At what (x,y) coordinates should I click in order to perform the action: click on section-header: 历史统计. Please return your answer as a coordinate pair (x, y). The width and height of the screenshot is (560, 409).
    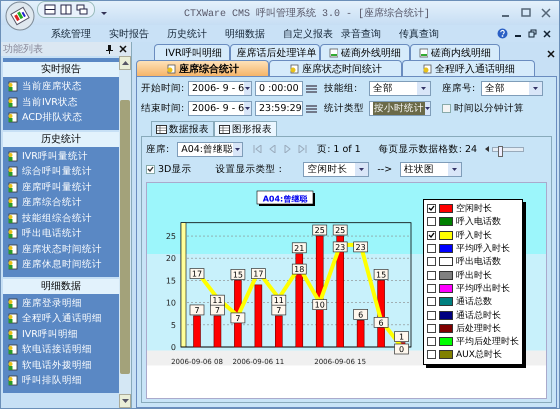
    Looking at the image, I should click on (61, 139).